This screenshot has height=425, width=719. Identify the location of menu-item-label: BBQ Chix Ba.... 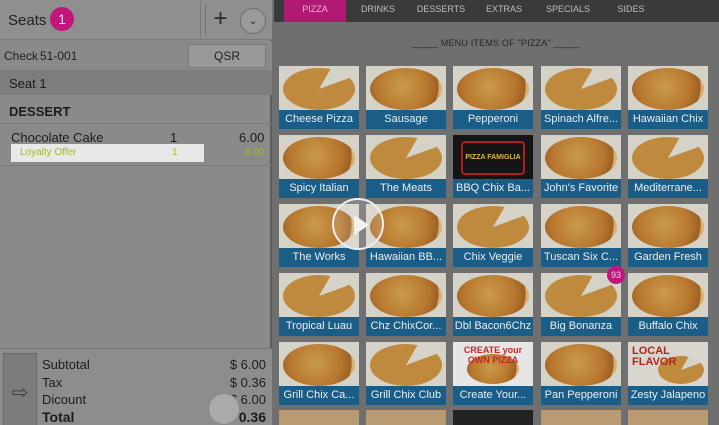
(493, 188).